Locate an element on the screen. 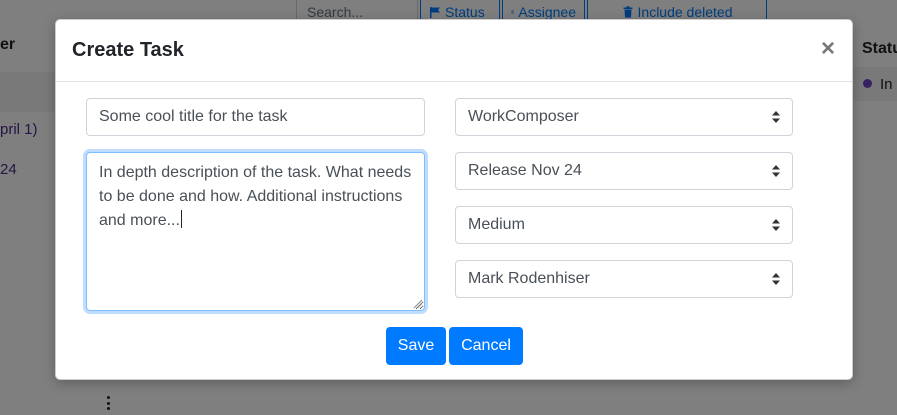 The image size is (897, 415). assignee-select-value: Mark Rodenhiser is located at coordinates (529, 278).